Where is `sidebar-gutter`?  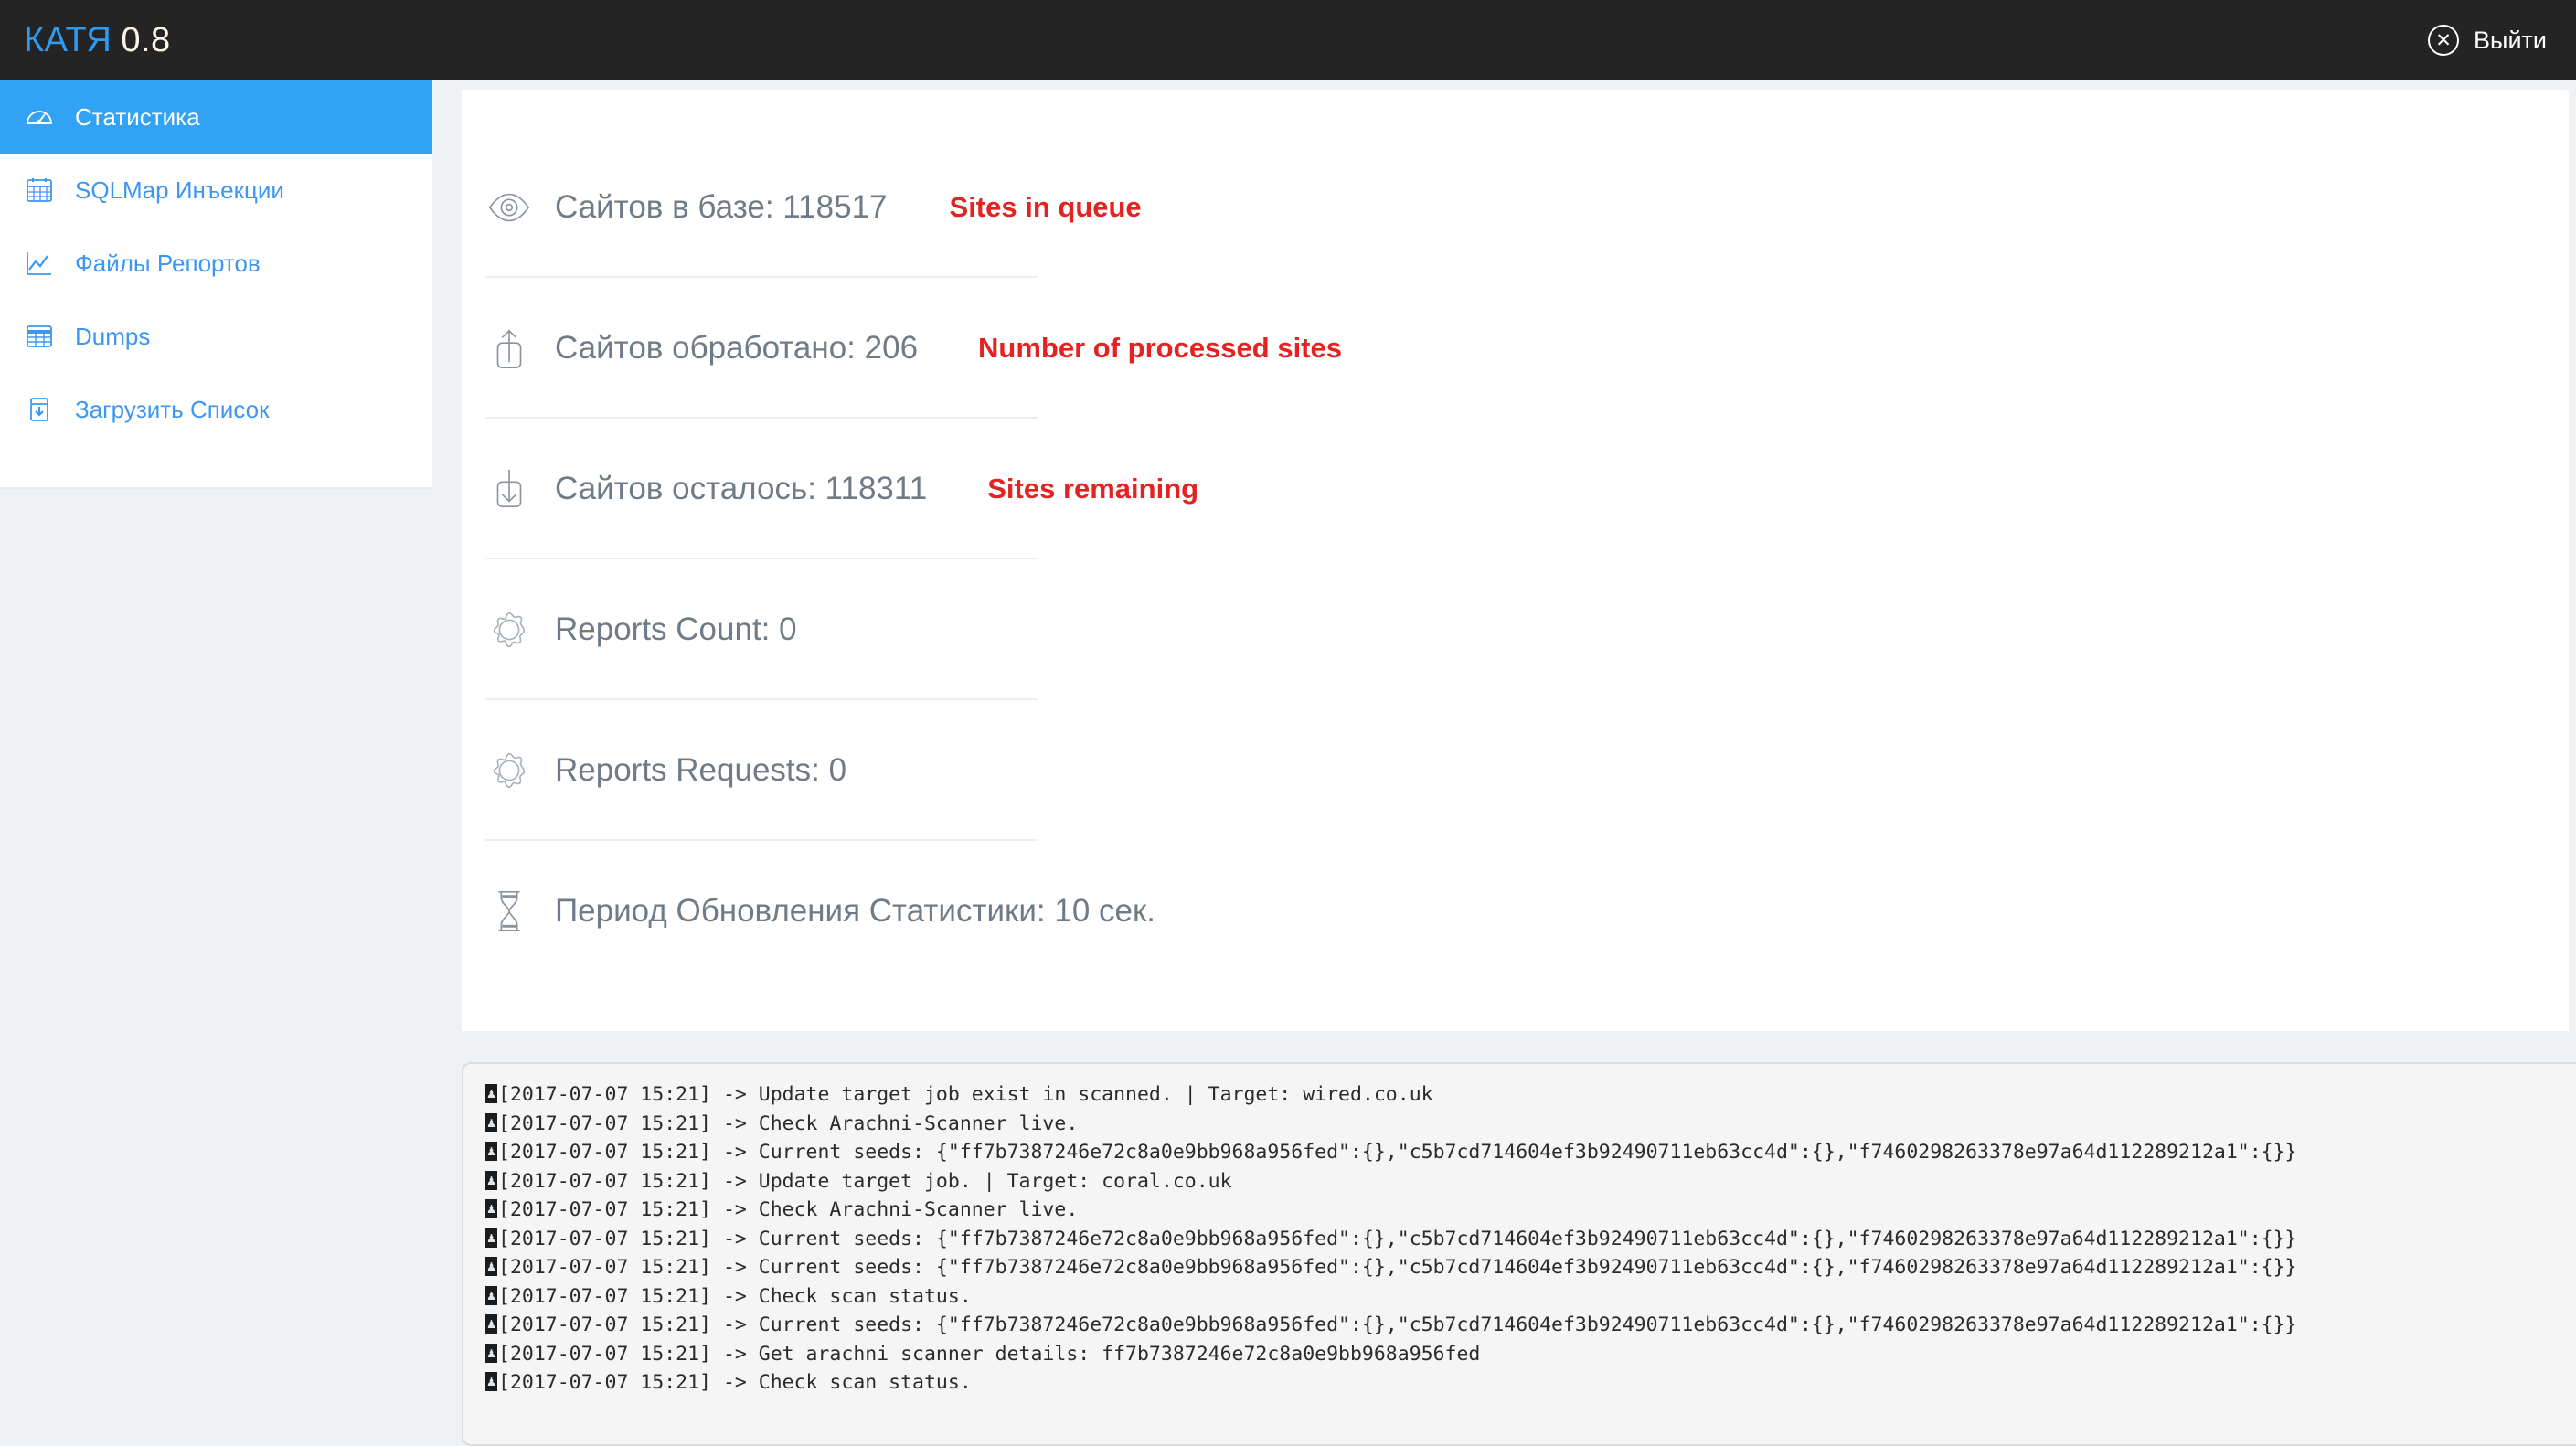
sidebar-gutter is located at coordinates (447, 753).